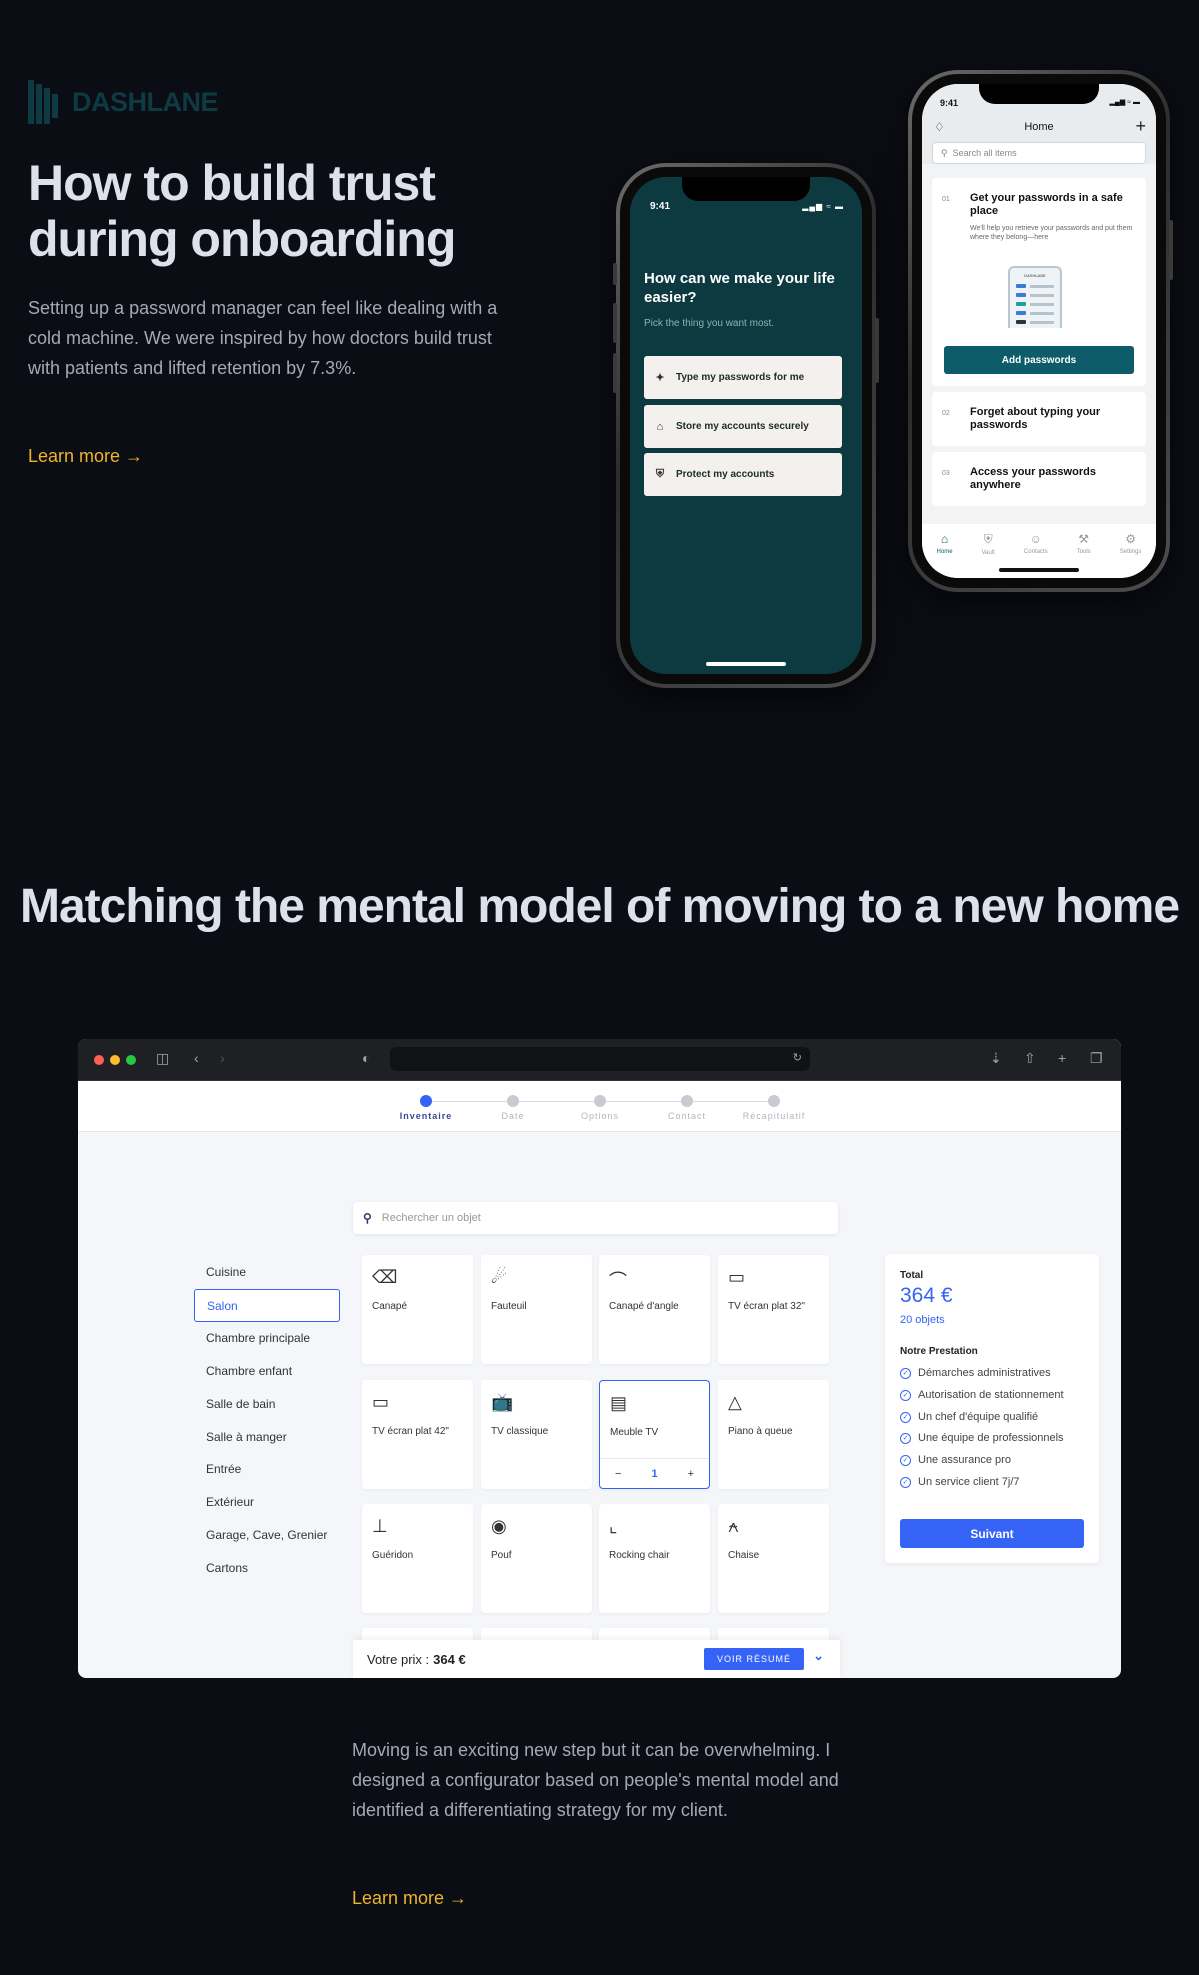 This screenshot has height=1975, width=1199. Describe the element at coordinates (944, 539) in the screenshot. I see `home-icon: ⌂` at that location.